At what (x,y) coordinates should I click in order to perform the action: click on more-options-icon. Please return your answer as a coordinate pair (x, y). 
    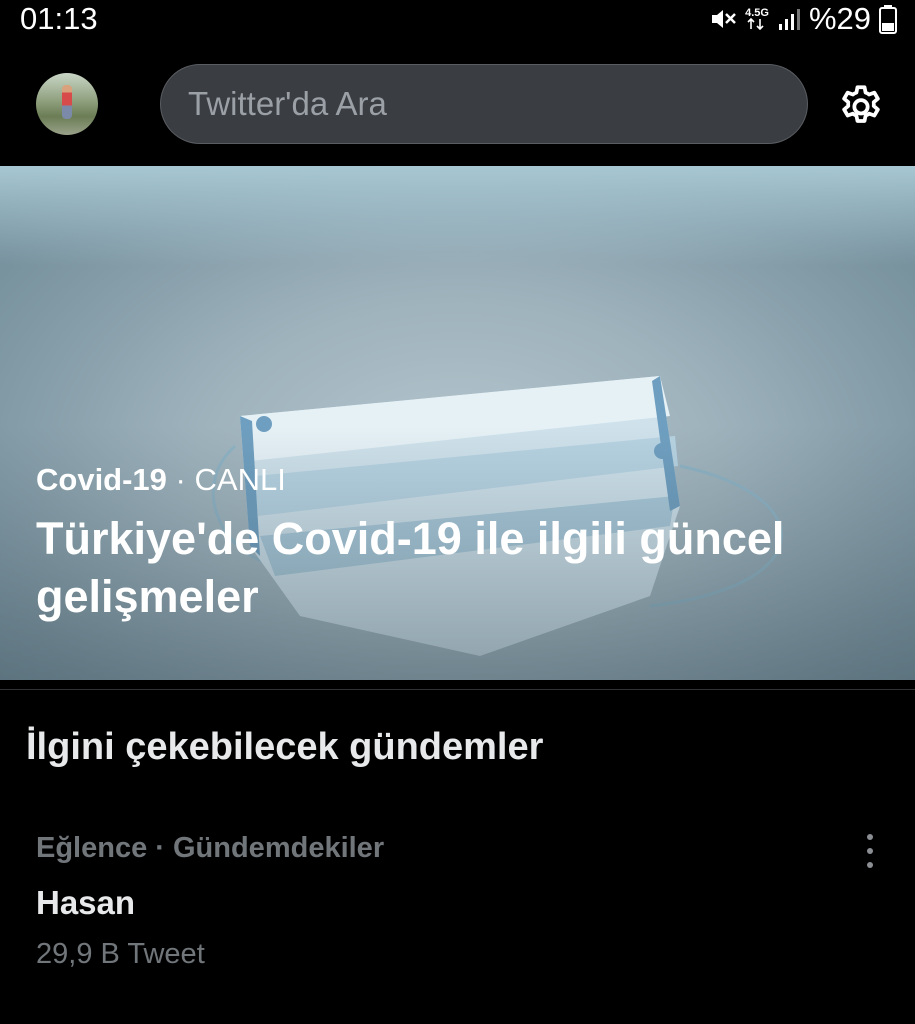
    Looking at the image, I should click on (870, 851).